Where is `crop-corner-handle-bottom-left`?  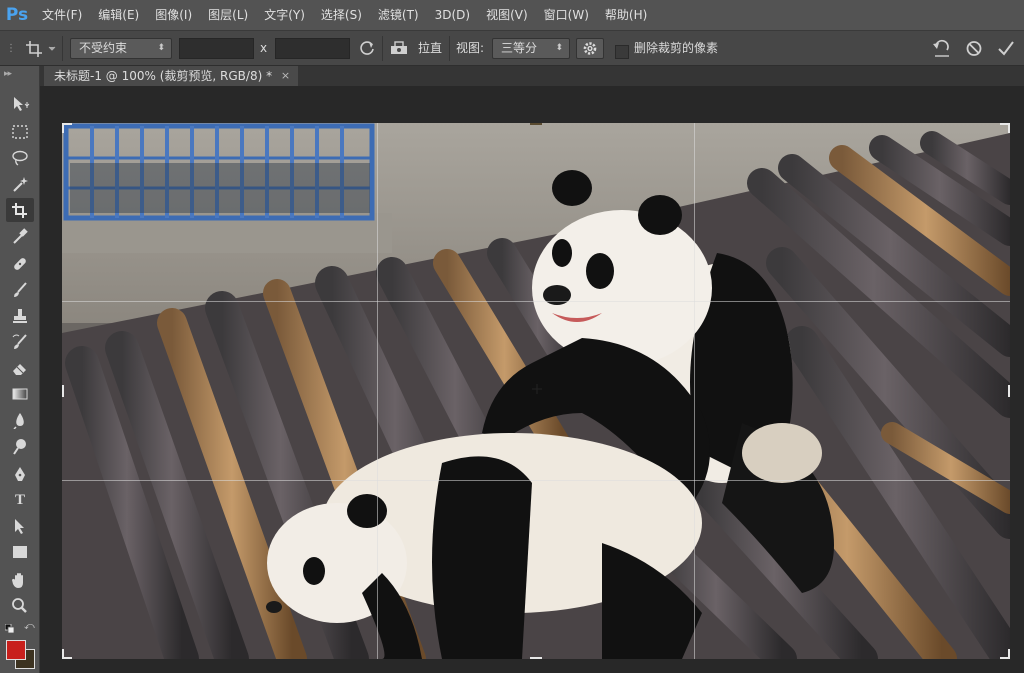 crop-corner-handle-bottom-left is located at coordinates (63, 654).